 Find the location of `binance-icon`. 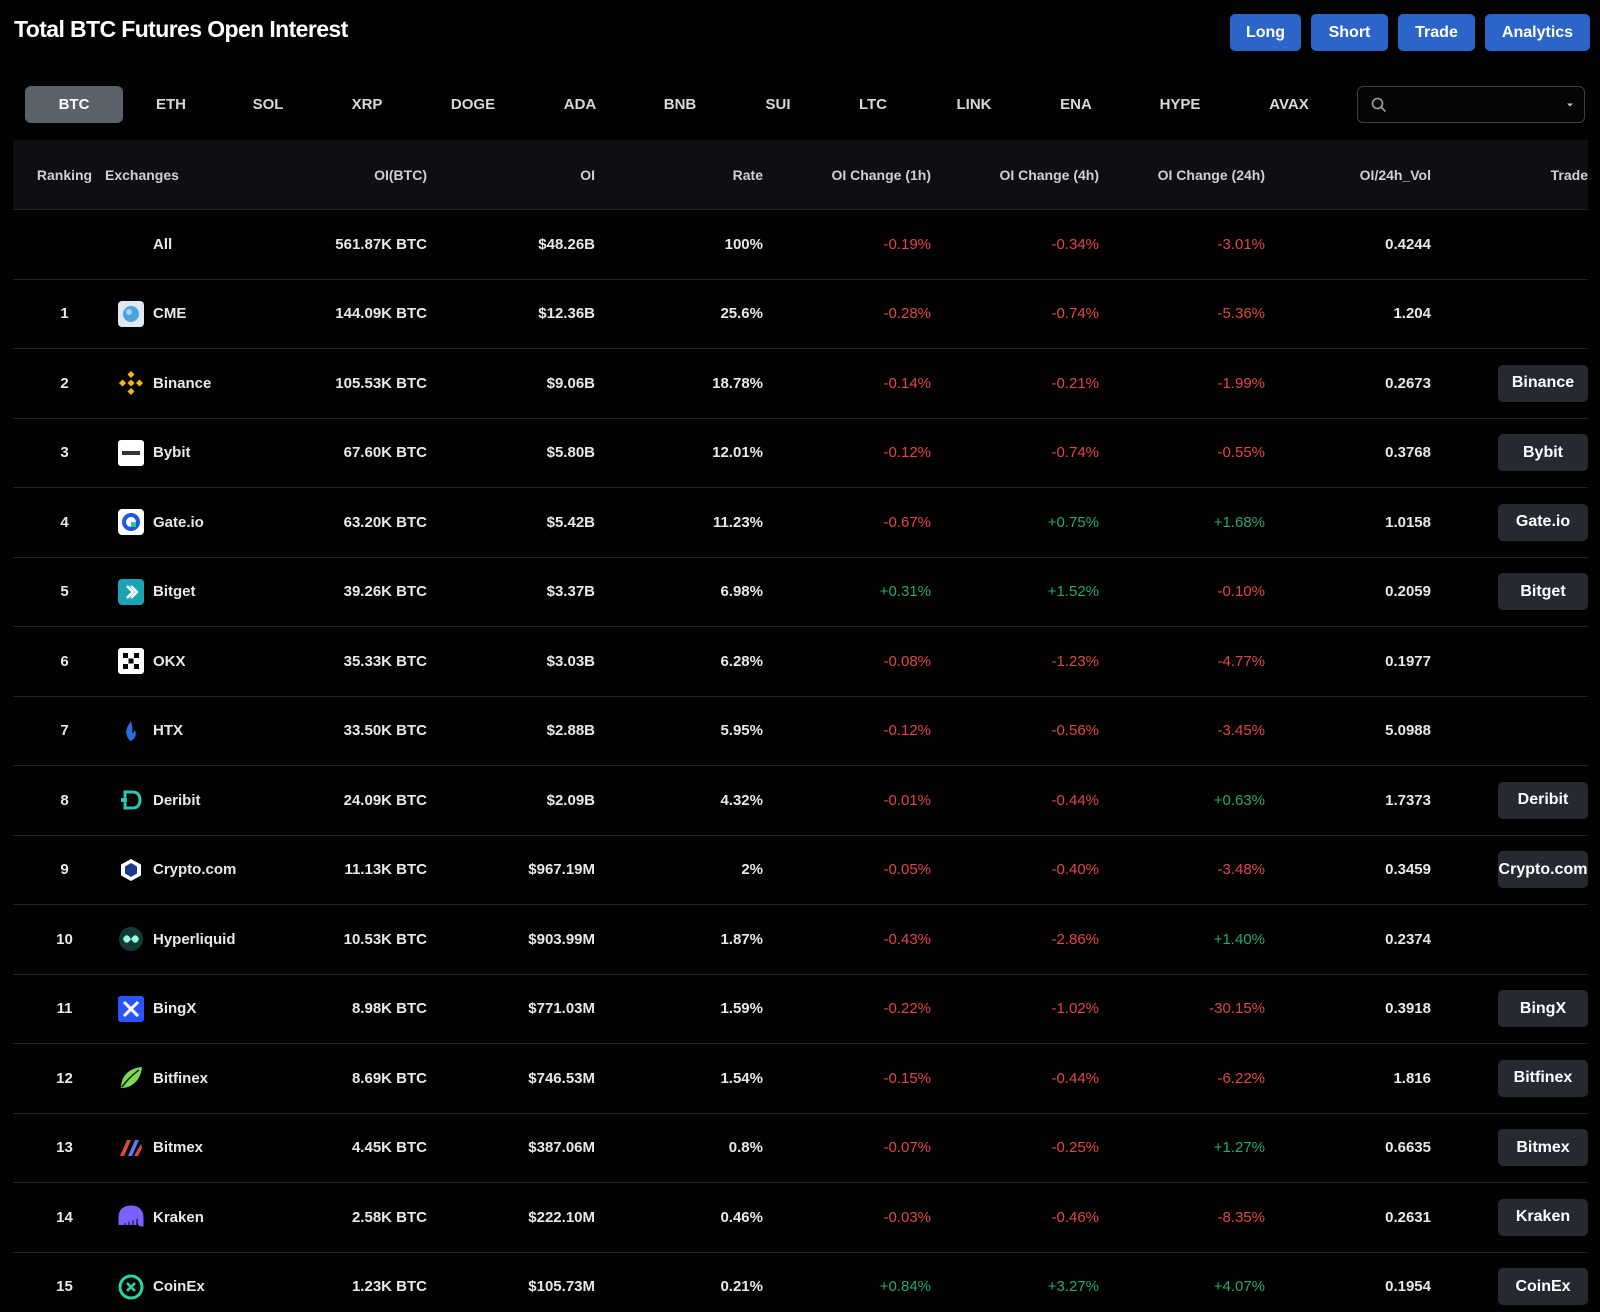

binance-icon is located at coordinates (131, 383).